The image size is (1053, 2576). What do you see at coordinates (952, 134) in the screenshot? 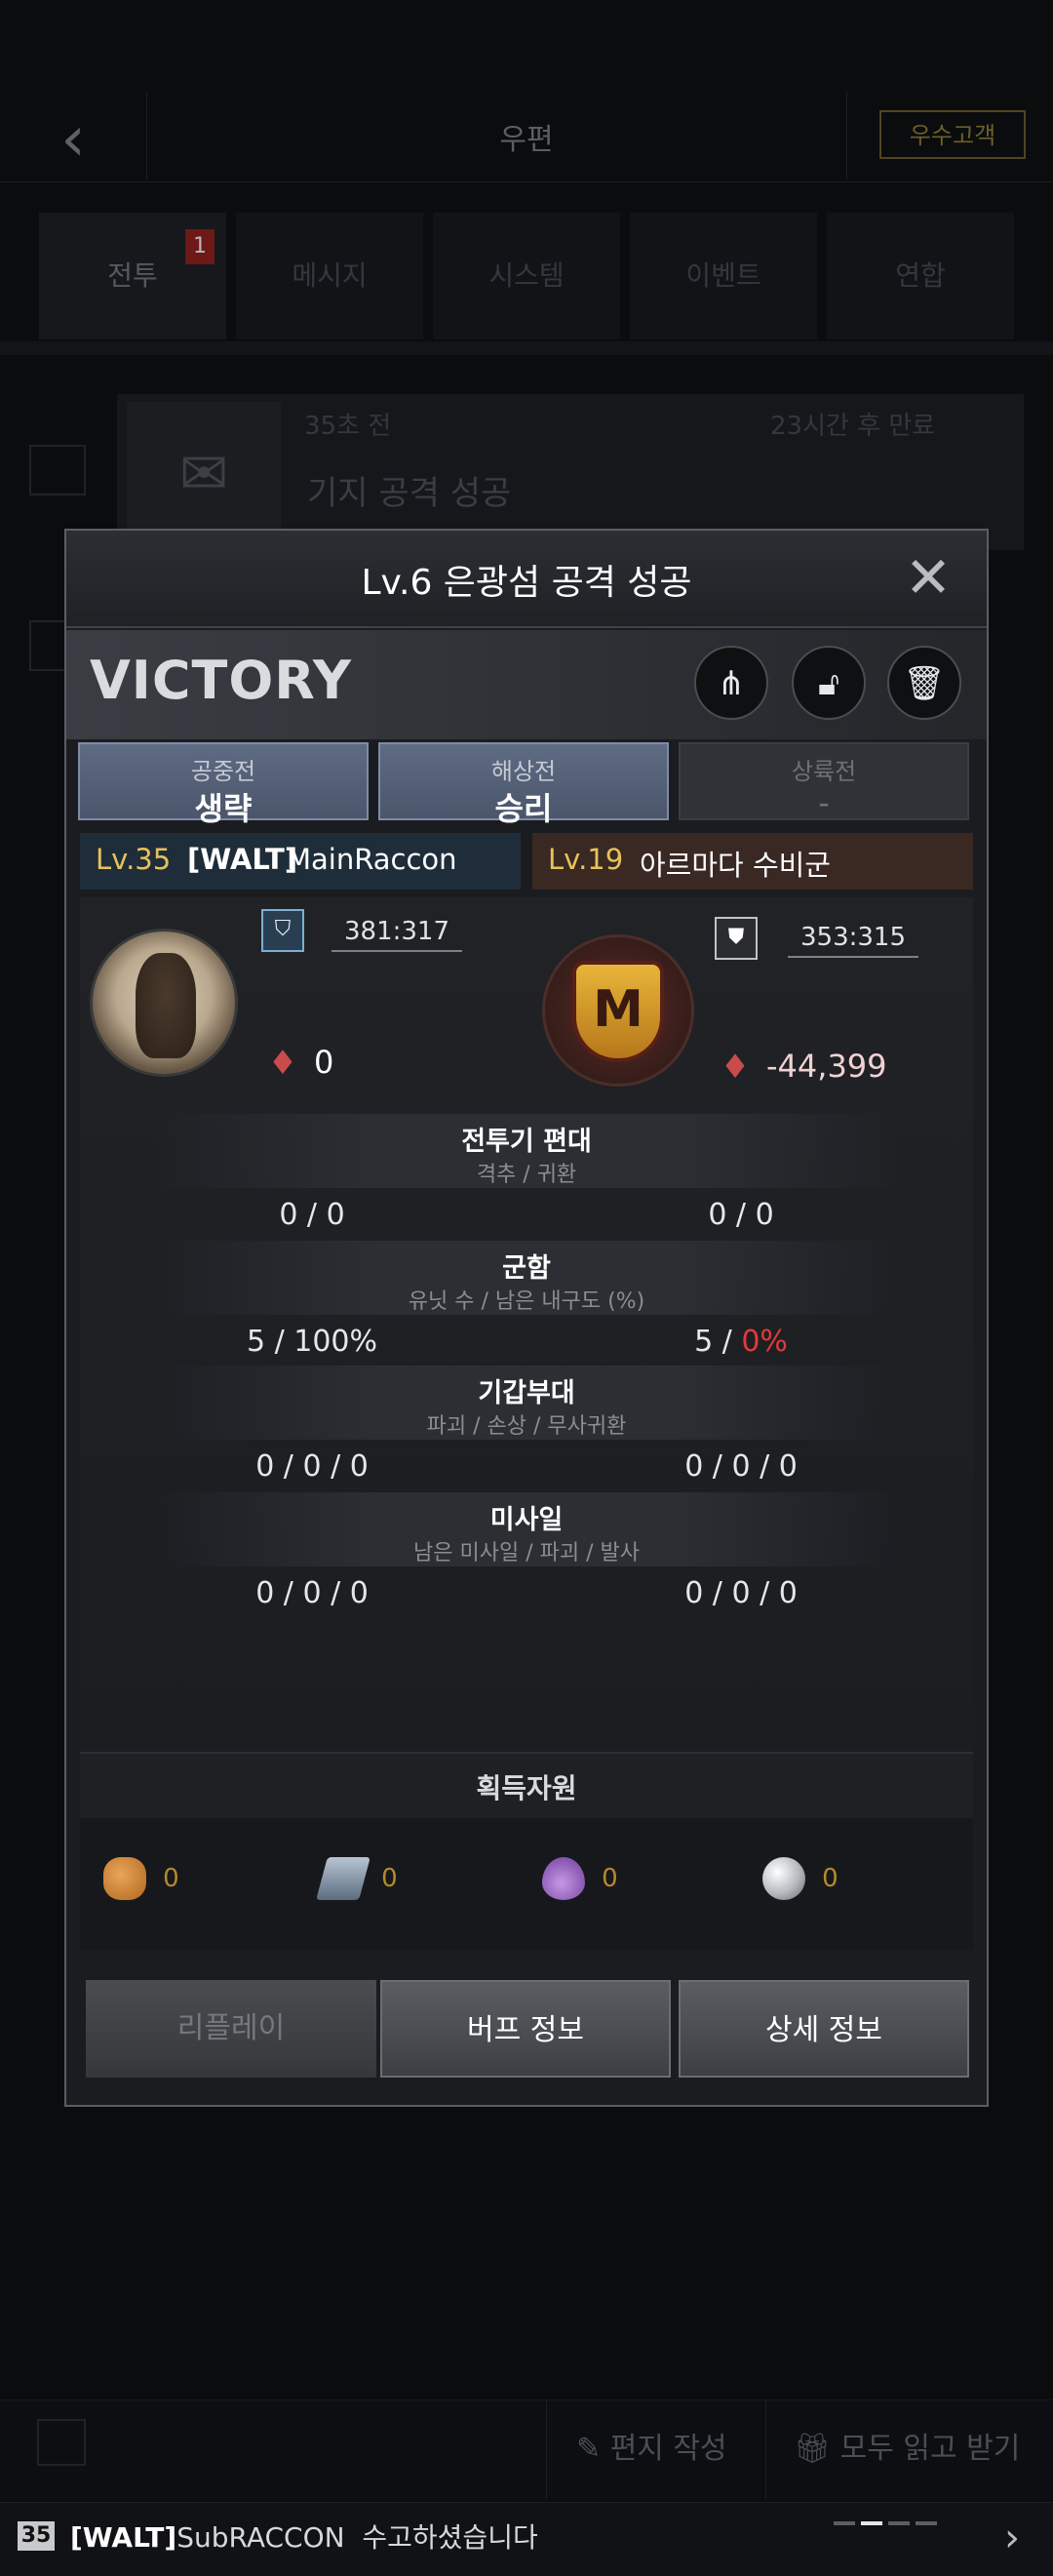
I see `vip-button: 우수고객` at bounding box center [952, 134].